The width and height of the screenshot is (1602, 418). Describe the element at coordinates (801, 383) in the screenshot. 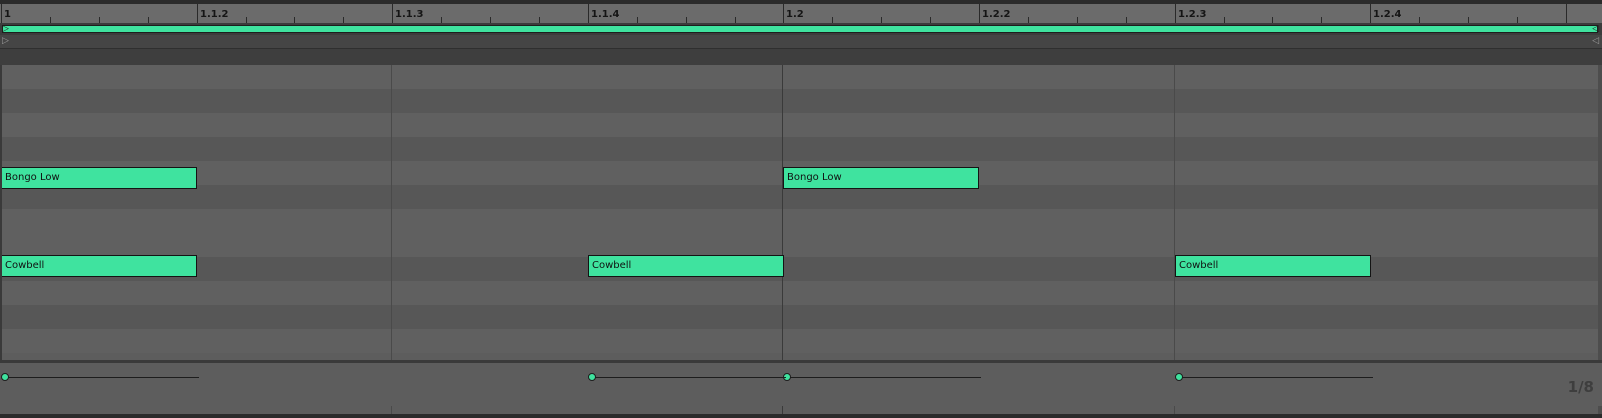

I see `velocity-lane: 1/8` at that location.